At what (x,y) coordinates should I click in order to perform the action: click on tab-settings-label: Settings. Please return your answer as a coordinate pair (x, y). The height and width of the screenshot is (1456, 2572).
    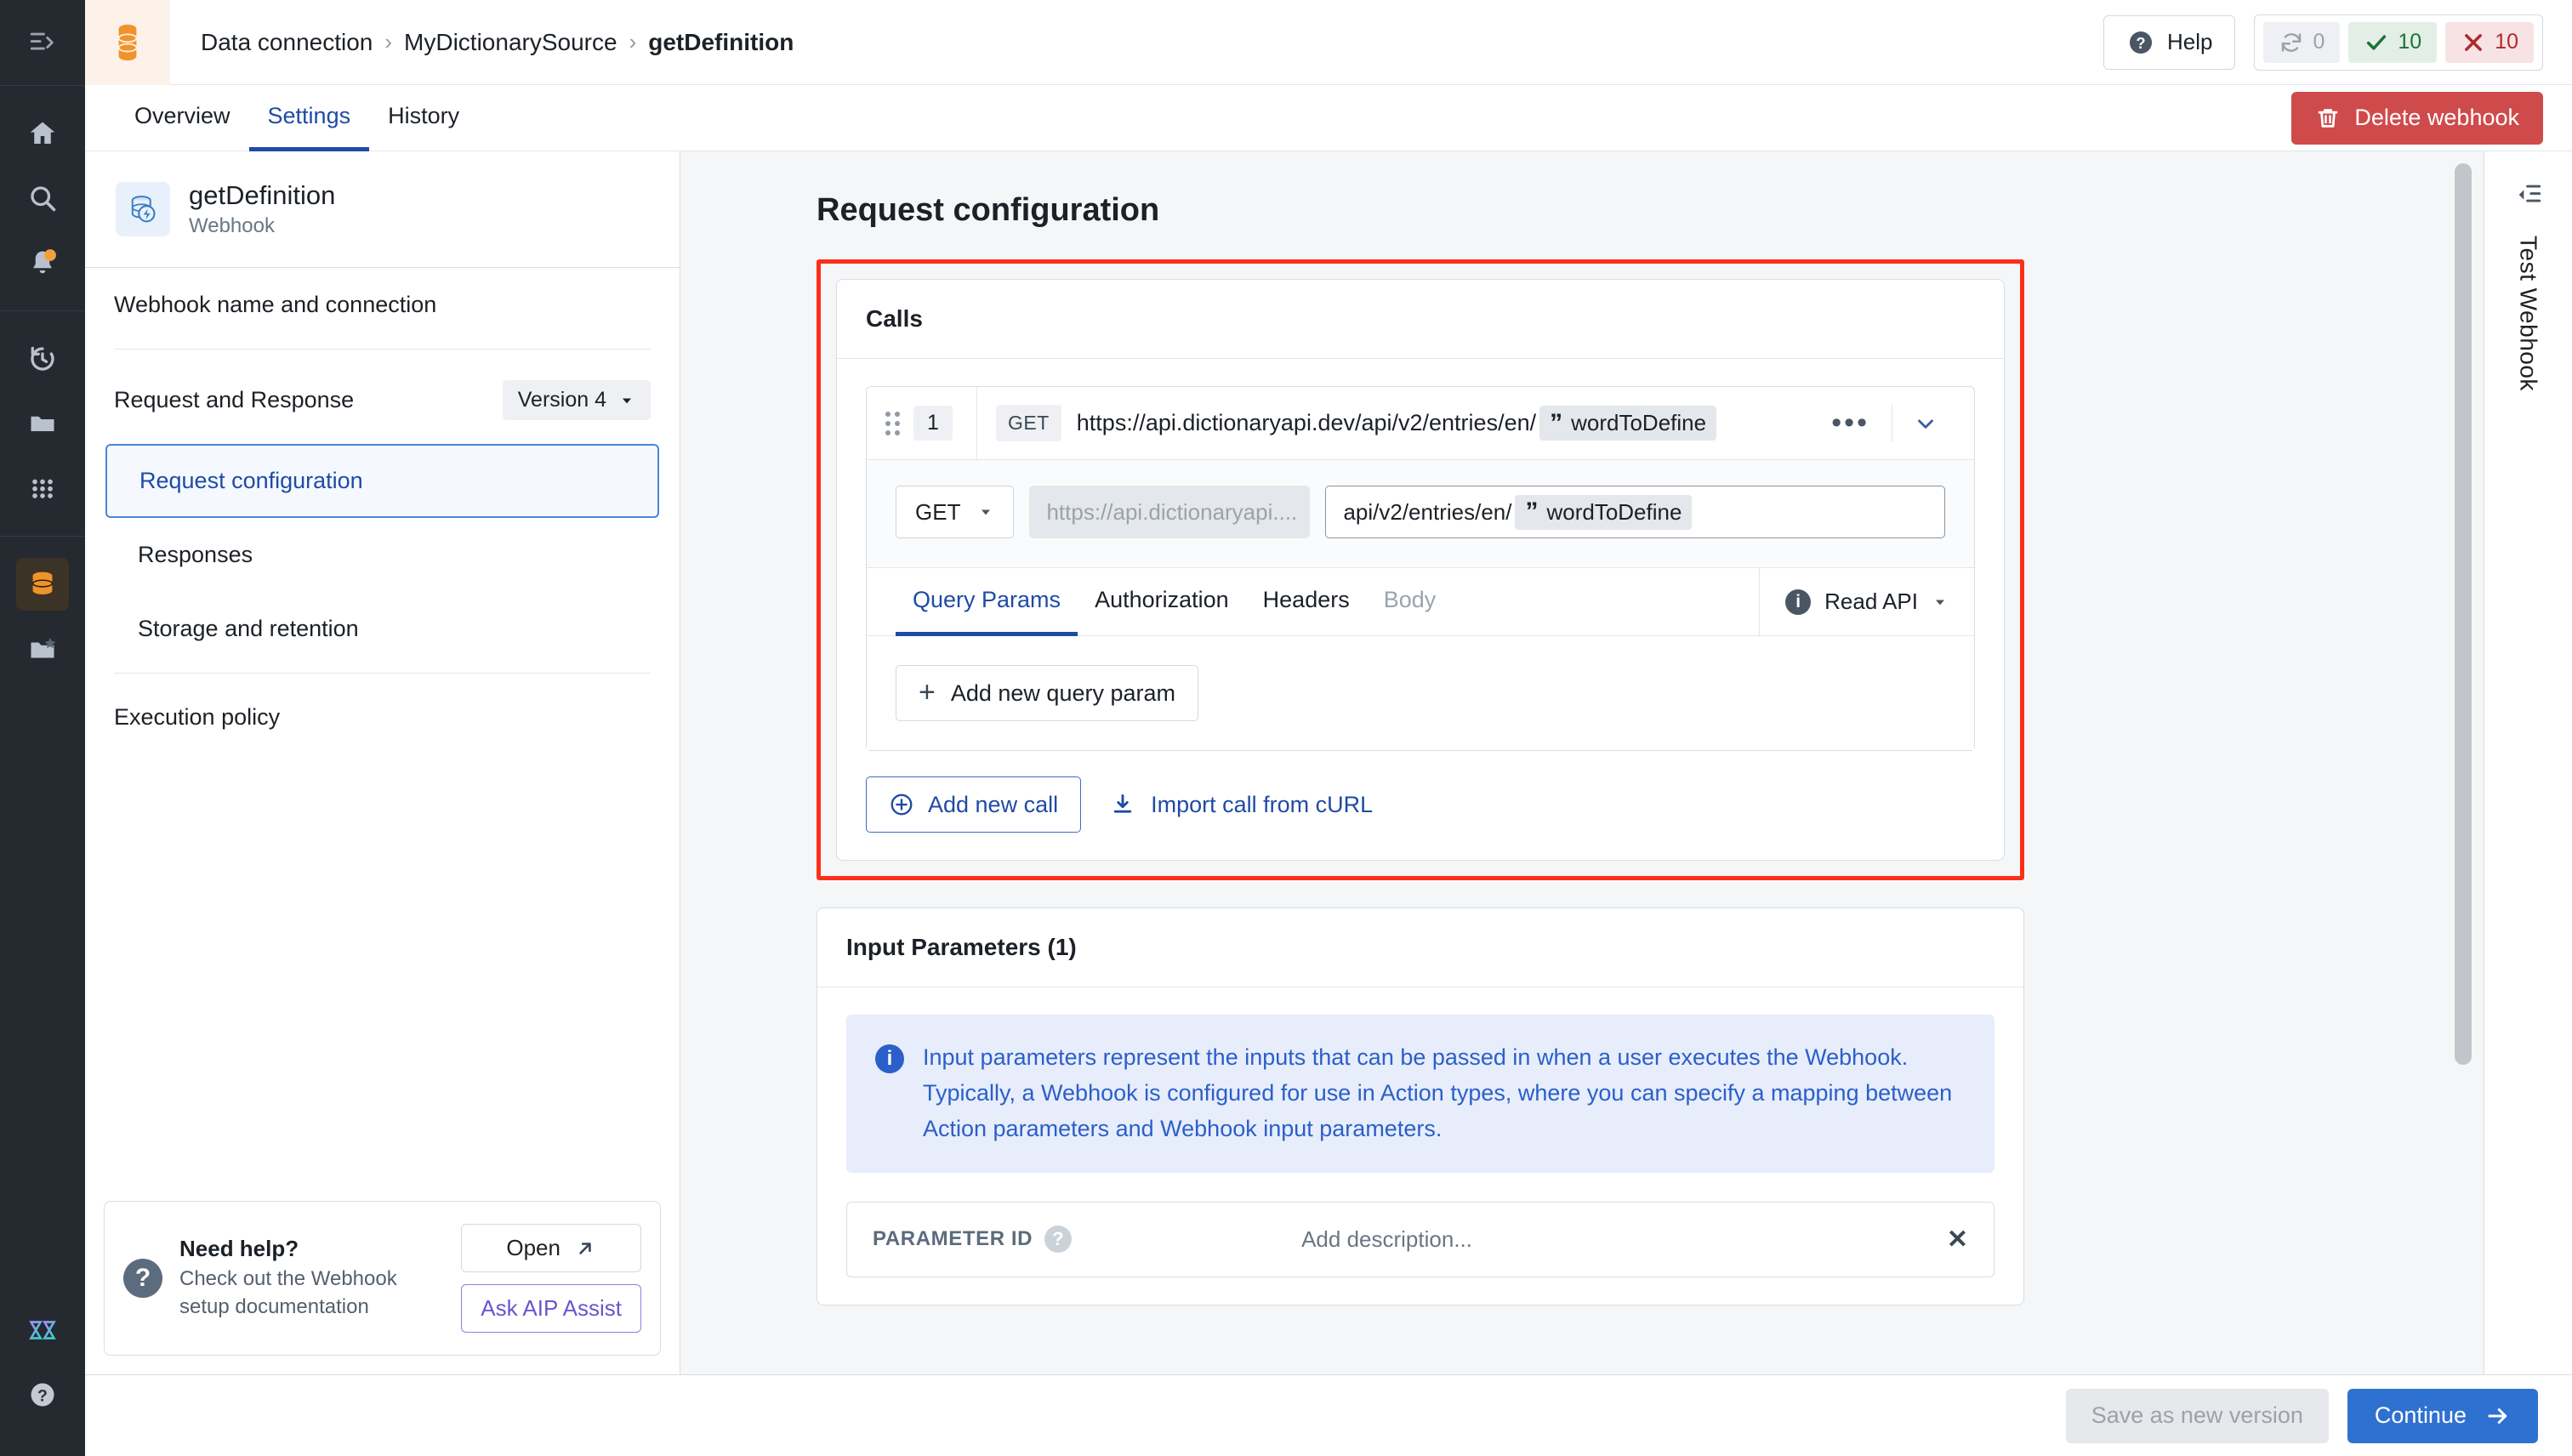
    Looking at the image, I should click on (309, 116).